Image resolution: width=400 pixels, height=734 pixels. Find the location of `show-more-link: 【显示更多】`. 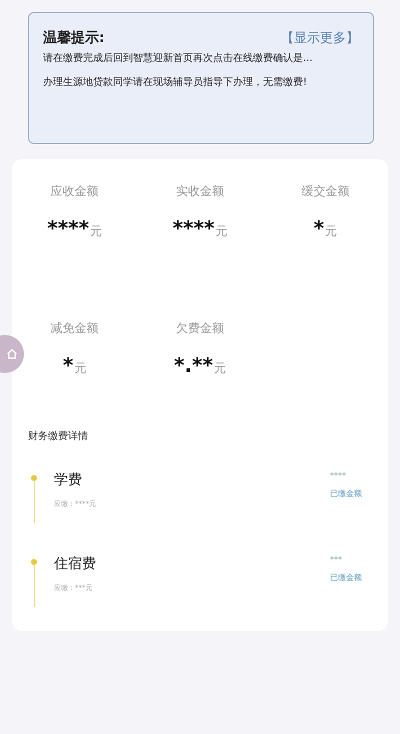

show-more-link: 【显示更多】 is located at coordinates (320, 38).